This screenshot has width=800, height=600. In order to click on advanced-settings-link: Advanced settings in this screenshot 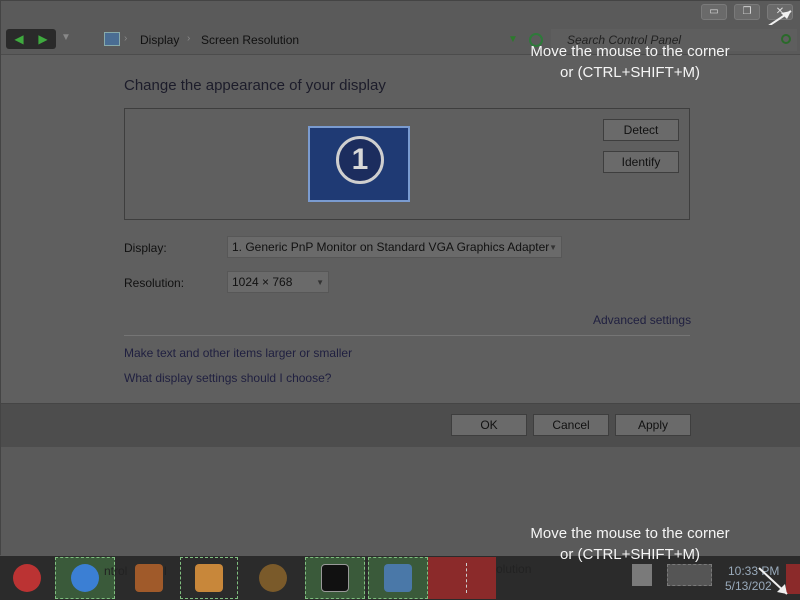, I will do `click(642, 320)`.